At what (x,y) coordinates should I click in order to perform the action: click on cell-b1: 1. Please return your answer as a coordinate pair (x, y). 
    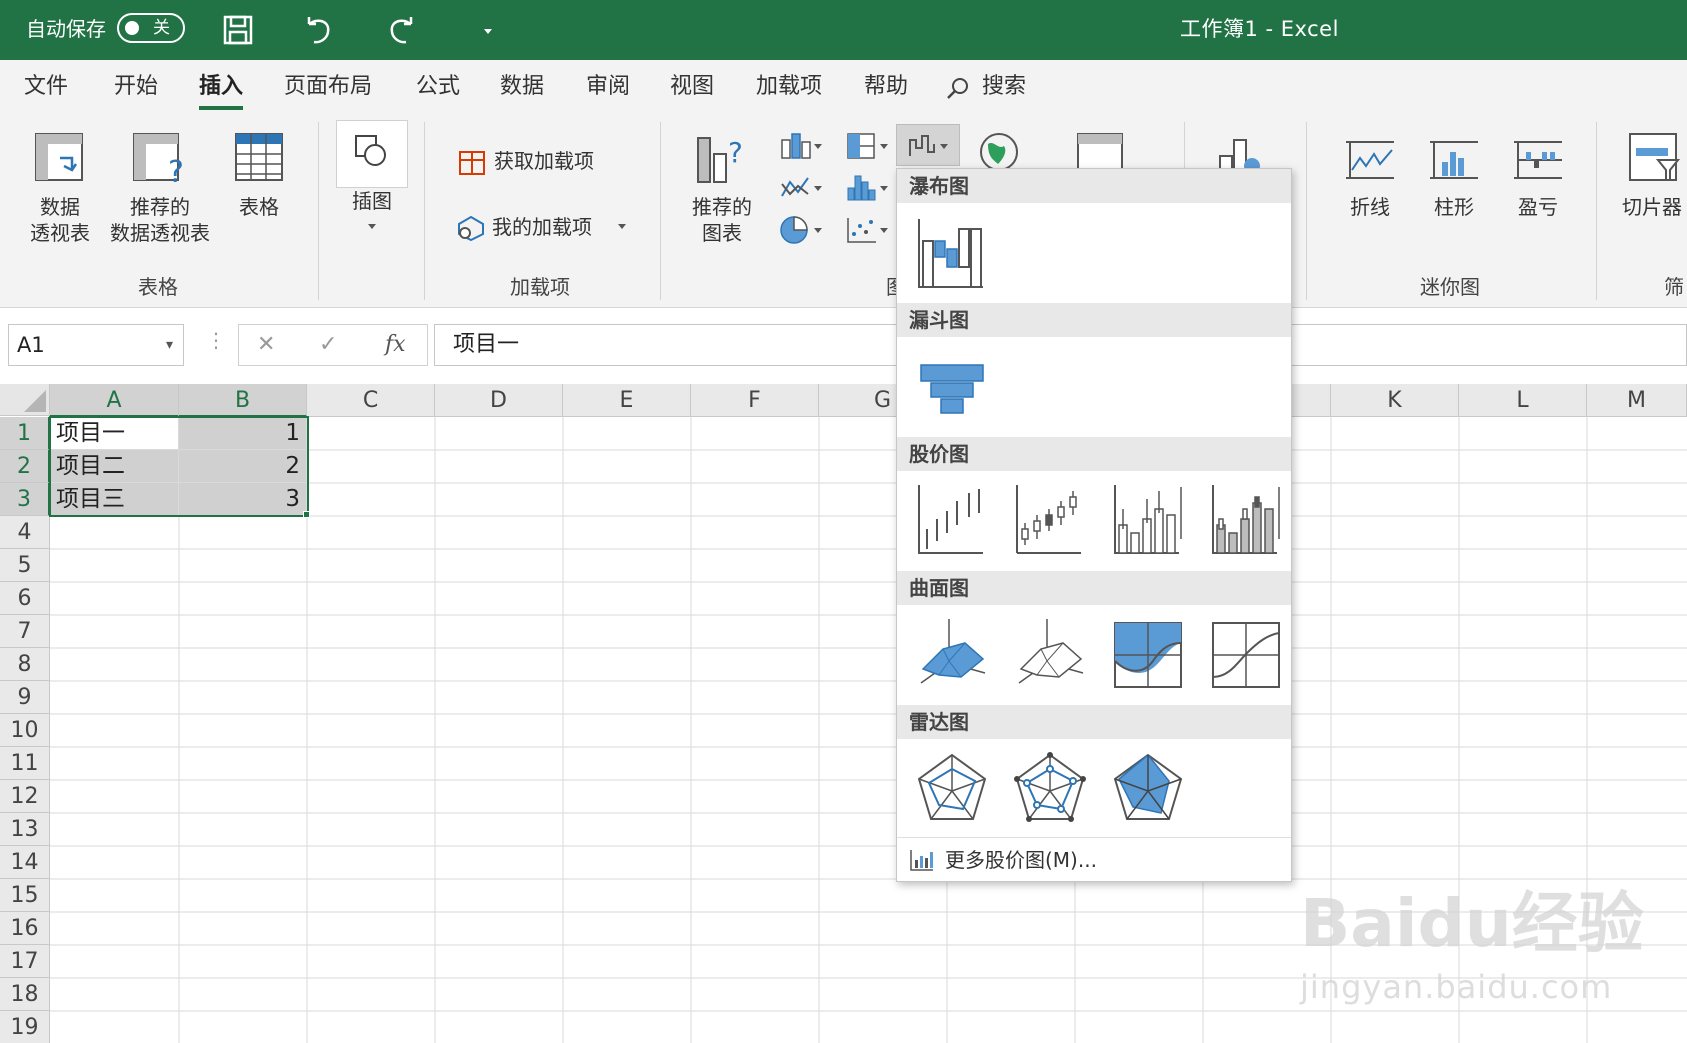
    Looking at the image, I should click on (243, 433).